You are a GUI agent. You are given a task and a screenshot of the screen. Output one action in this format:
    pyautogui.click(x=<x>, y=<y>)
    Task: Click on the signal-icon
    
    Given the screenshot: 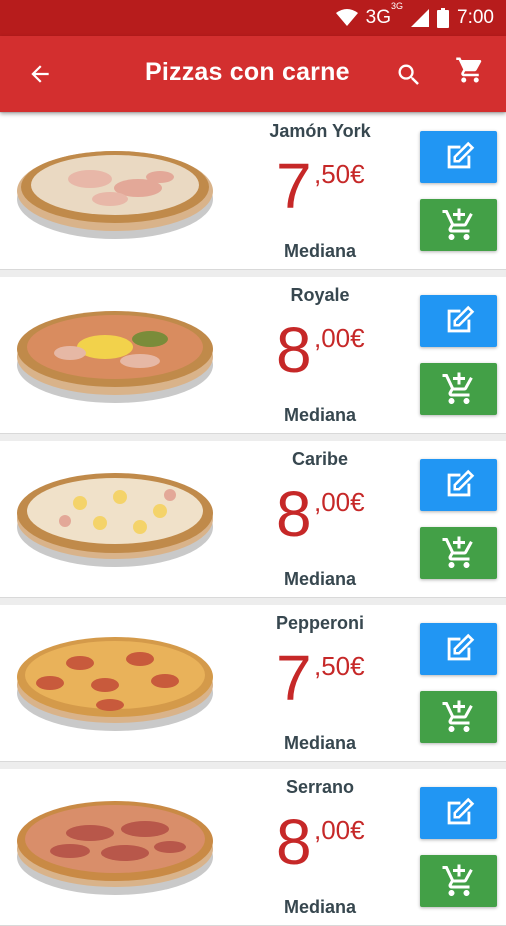 What is the action you would take?
    pyautogui.click(x=420, y=18)
    